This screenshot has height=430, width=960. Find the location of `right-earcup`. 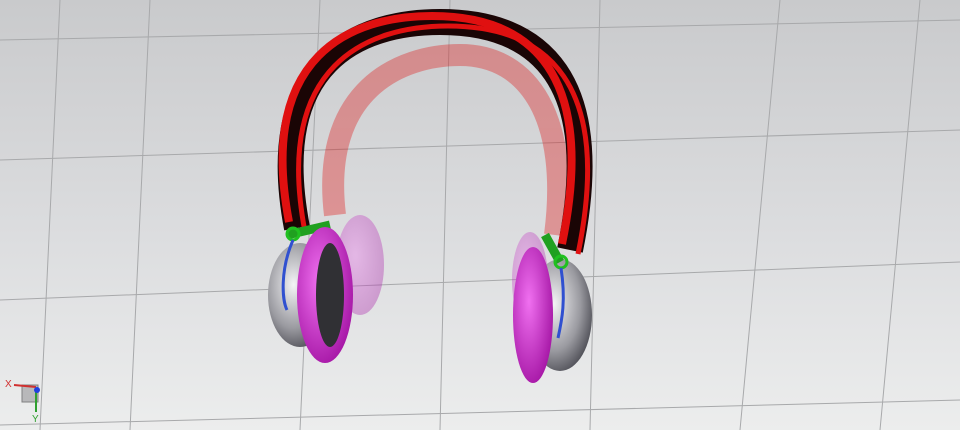

right-earcup is located at coordinates (552, 307).